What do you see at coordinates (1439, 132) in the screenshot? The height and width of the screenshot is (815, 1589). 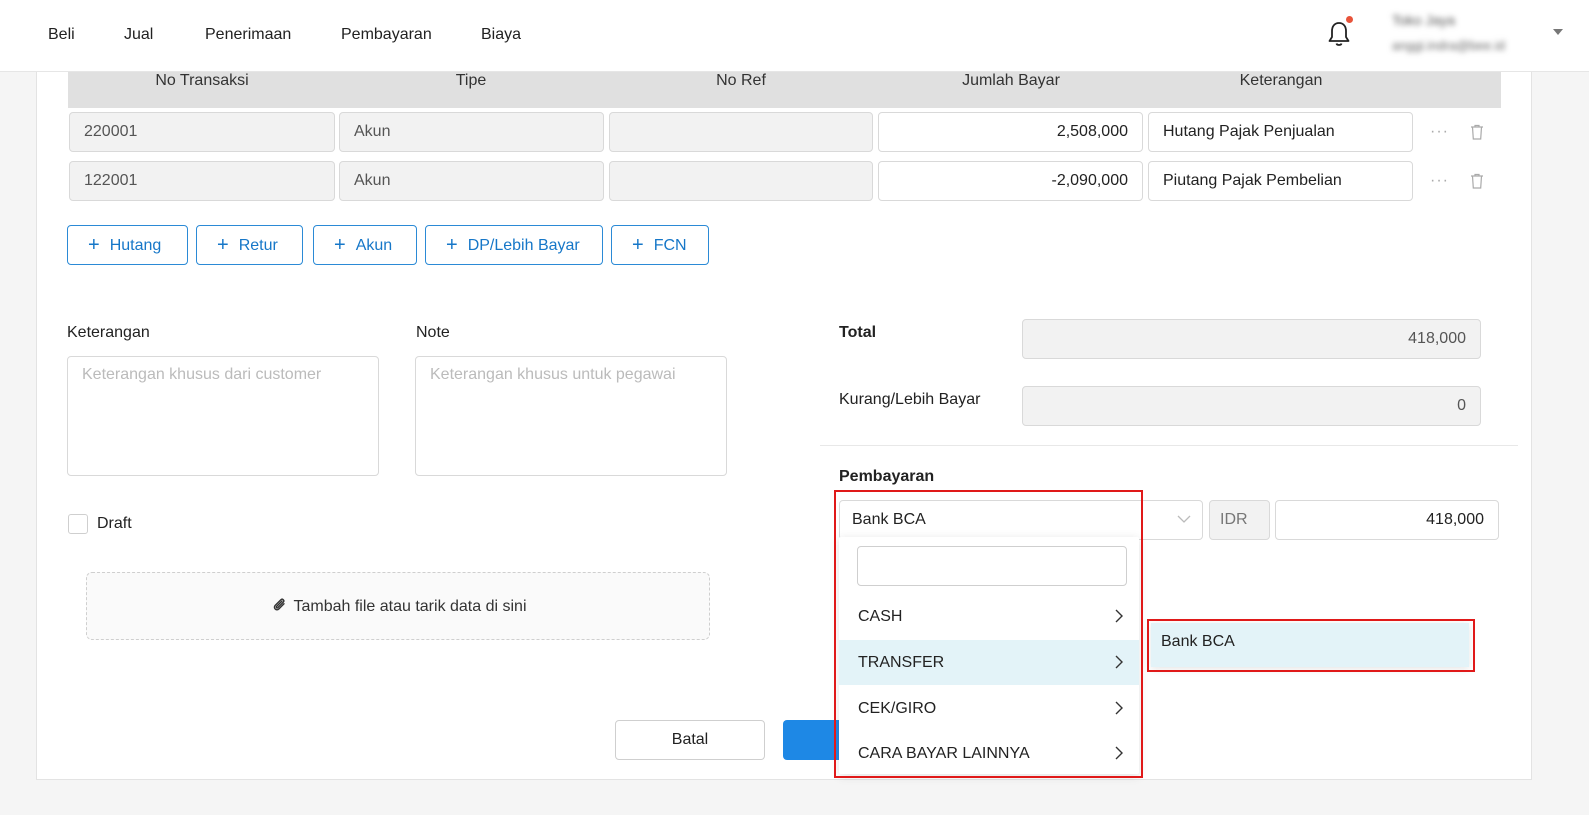 I see `row1-more-icon: ···` at bounding box center [1439, 132].